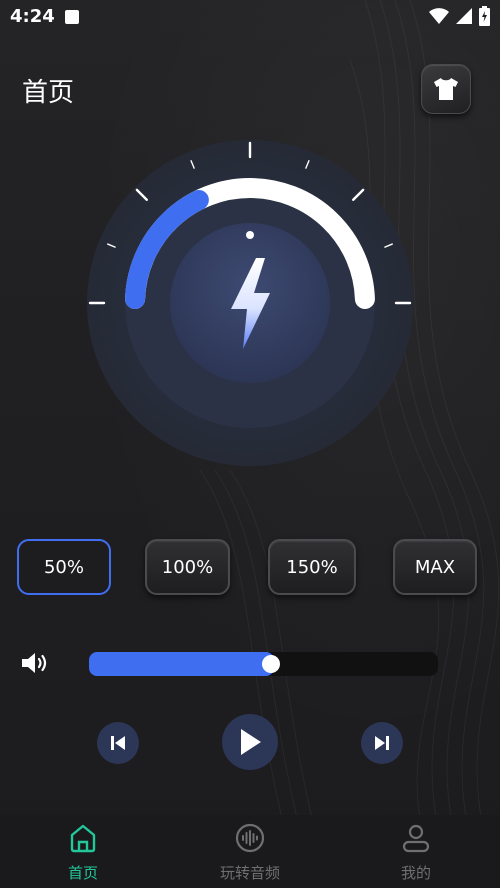 This screenshot has height=888, width=500. What do you see at coordinates (415, 873) in the screenshot?
I see `nav-label-profile: 我的` at bounding box center [415, 873].